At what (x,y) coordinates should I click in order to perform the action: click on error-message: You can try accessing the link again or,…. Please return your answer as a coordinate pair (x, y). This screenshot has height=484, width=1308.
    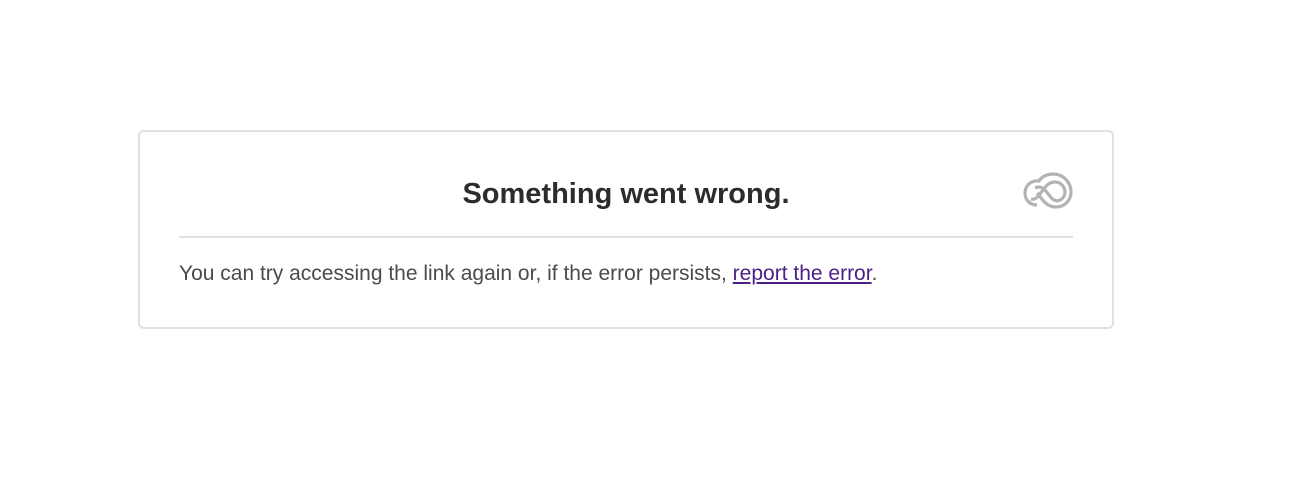
    Looking at the image, I should click on (528, 274).